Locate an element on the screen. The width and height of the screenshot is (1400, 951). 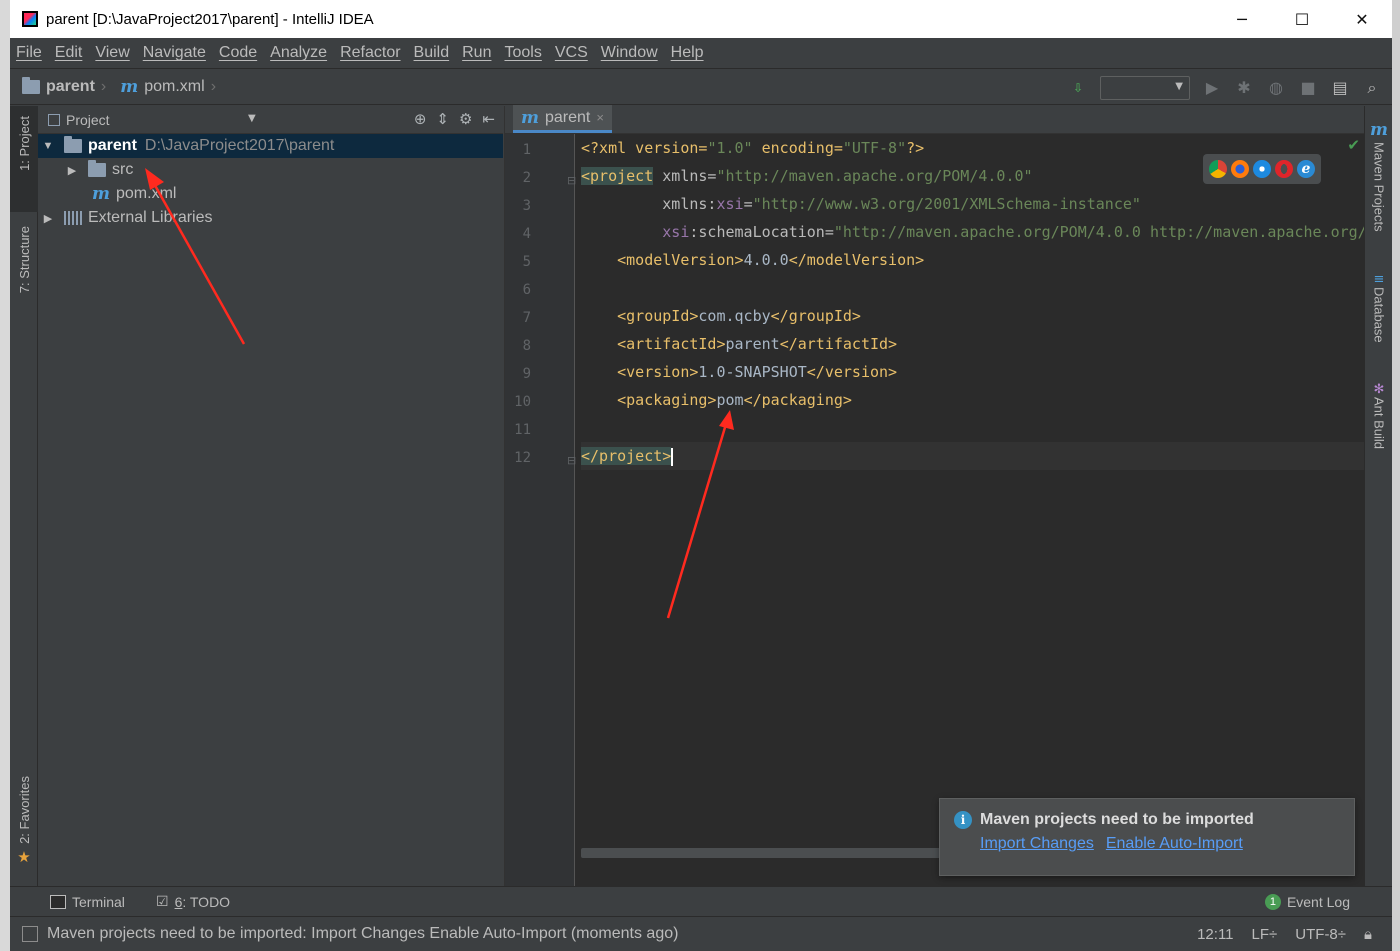
caret-position: 12:11 is located at coordinates (1215, 934).